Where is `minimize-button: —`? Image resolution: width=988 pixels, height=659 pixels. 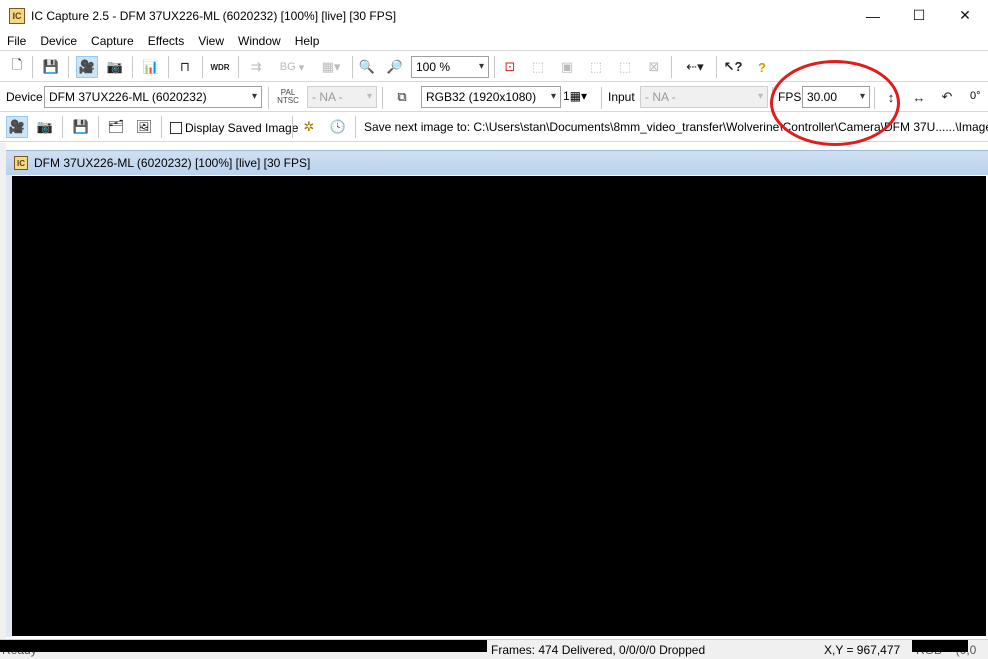
minimize-button: — is located at coordinates (873, 15).